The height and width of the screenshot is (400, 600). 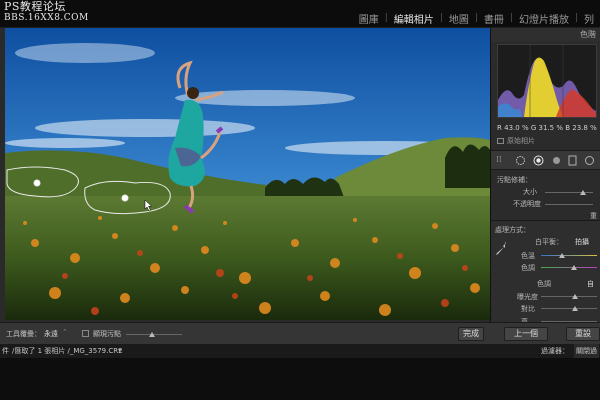 I want to click on size-row: 大小, so click(x=548, y=192).